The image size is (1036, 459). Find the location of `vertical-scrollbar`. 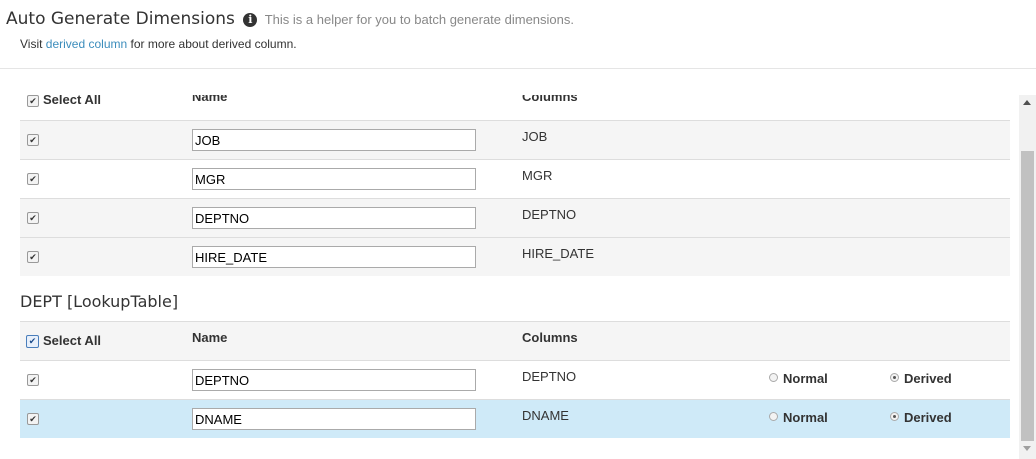

vertical-scrollbar is located at coordinates (1027, 277).